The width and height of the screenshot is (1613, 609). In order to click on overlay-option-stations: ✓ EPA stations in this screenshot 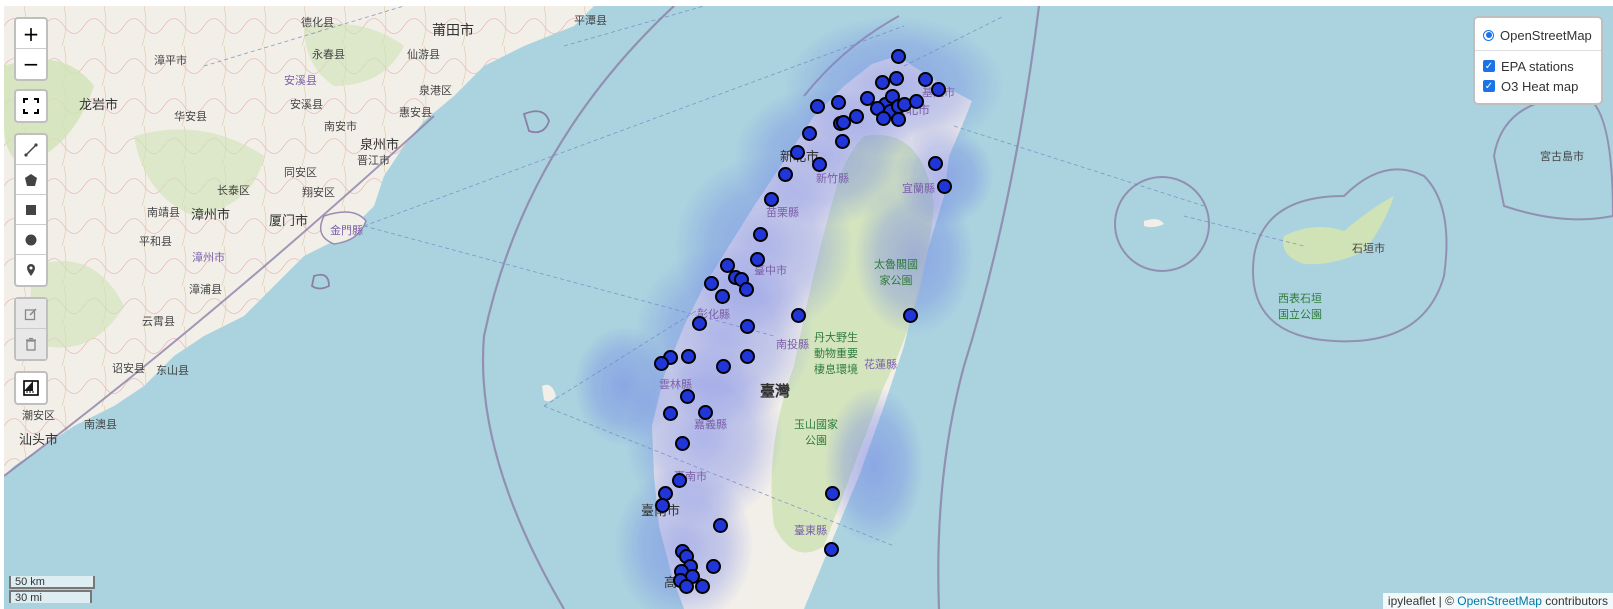, I will do `click(1538, 66)`.